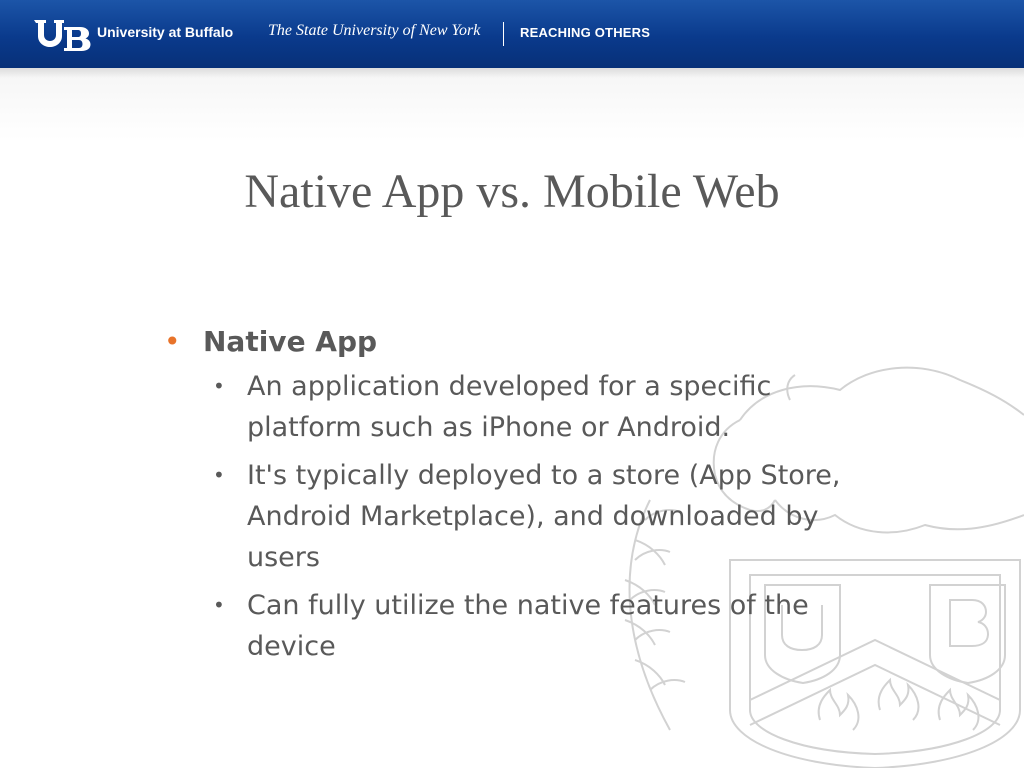 Image resolution: width=1024 pixels, height=768 pixels. I want to click on tagline: REACHING OTHERS, so click(585, 32).